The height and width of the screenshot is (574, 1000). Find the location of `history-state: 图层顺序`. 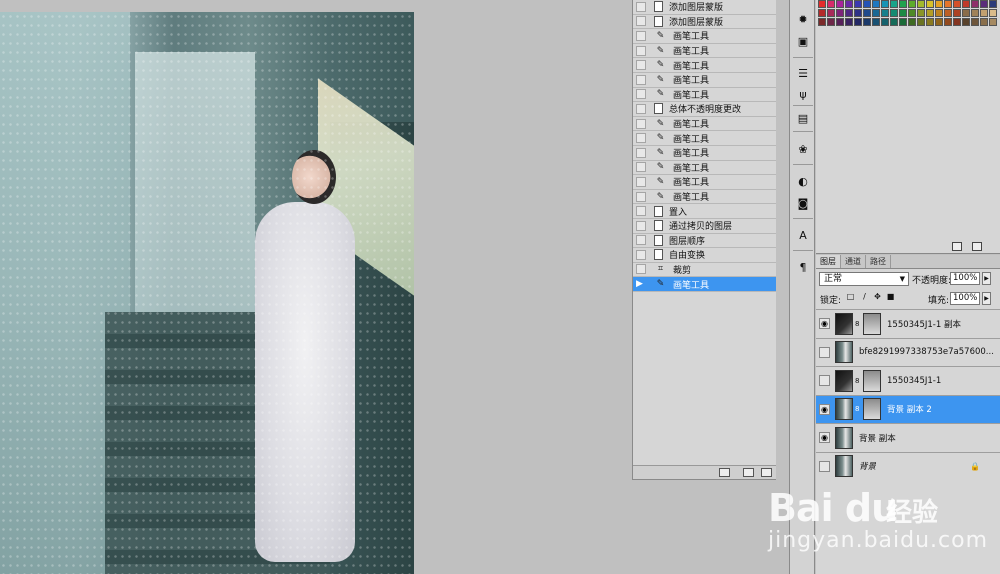

history-state: 图层顺序 is located at coordinates (704, 241).